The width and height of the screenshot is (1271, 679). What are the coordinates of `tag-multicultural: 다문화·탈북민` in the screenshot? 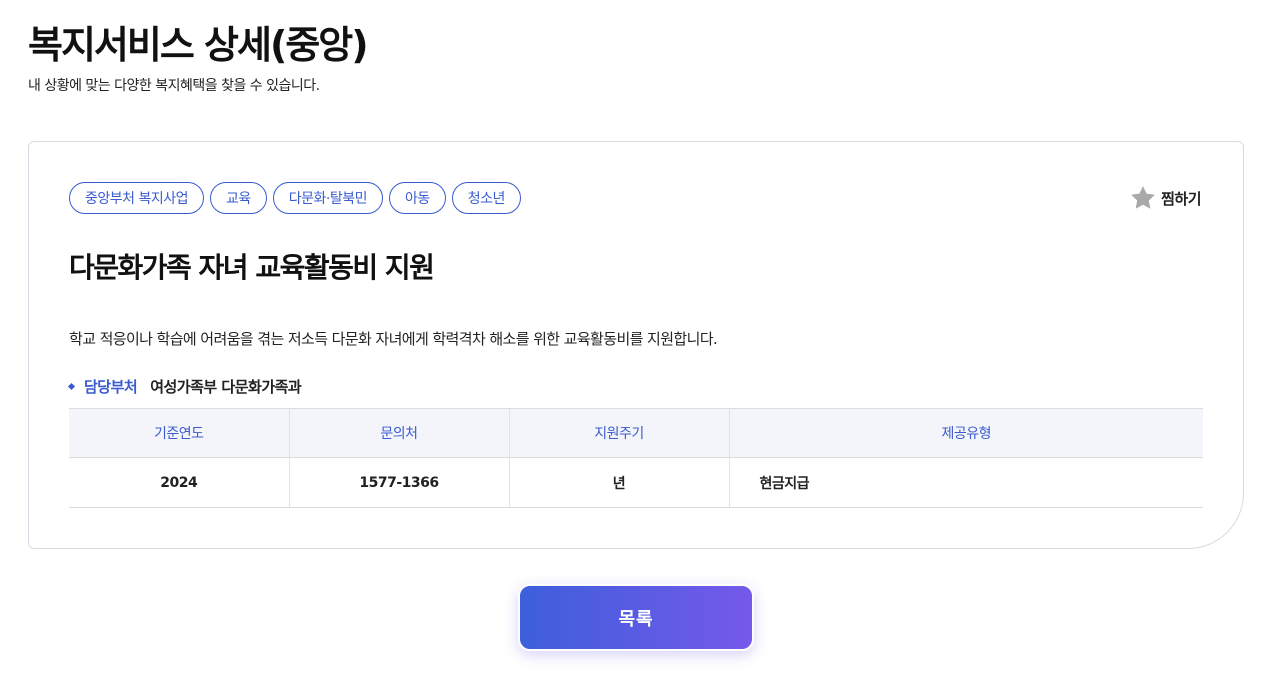 It's located at (327, 198).